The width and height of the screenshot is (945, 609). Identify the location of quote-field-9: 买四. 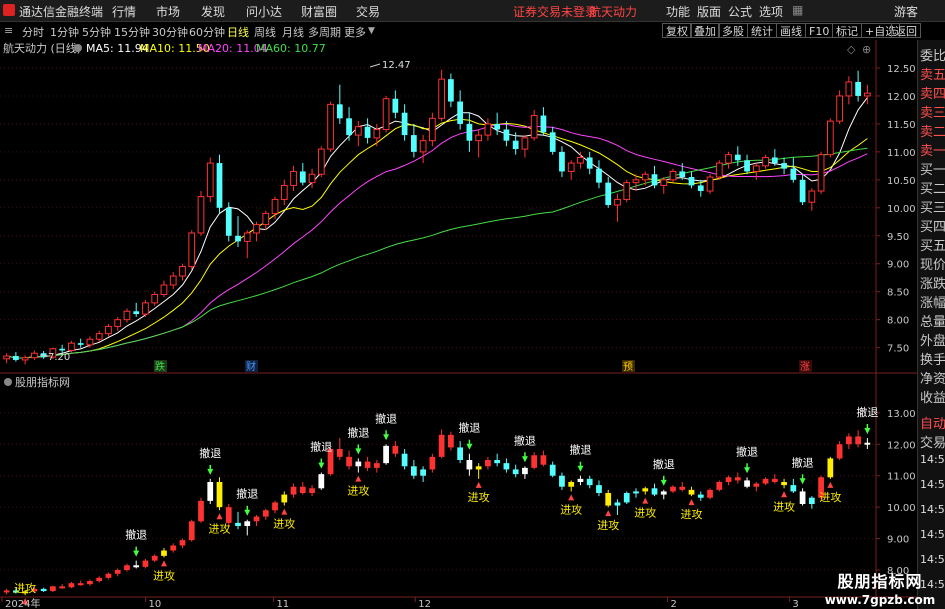
(932, 227).